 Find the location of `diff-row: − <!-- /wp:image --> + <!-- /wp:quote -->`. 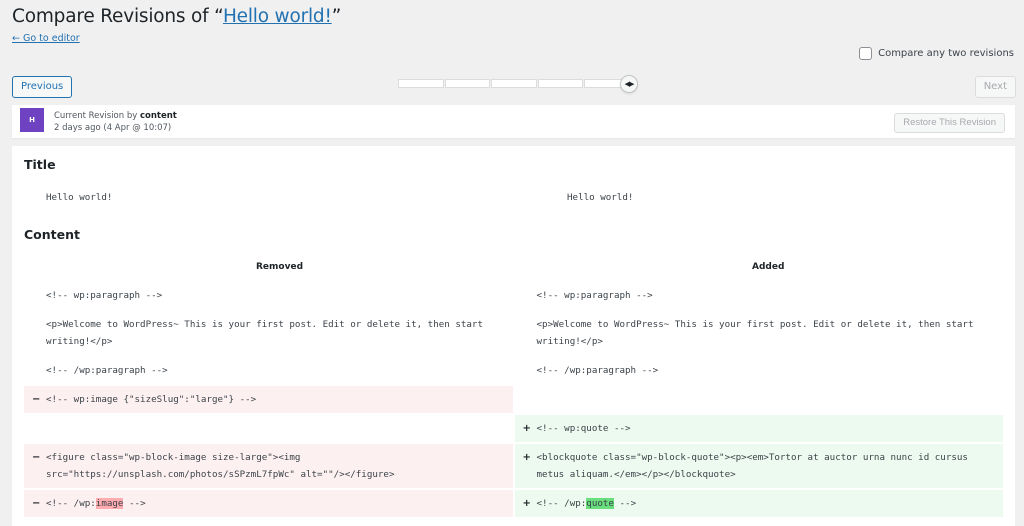

diff-row: − <!-- /wp:image --> + <!-- /wp:quote --> is located at coordinates (513, 503).